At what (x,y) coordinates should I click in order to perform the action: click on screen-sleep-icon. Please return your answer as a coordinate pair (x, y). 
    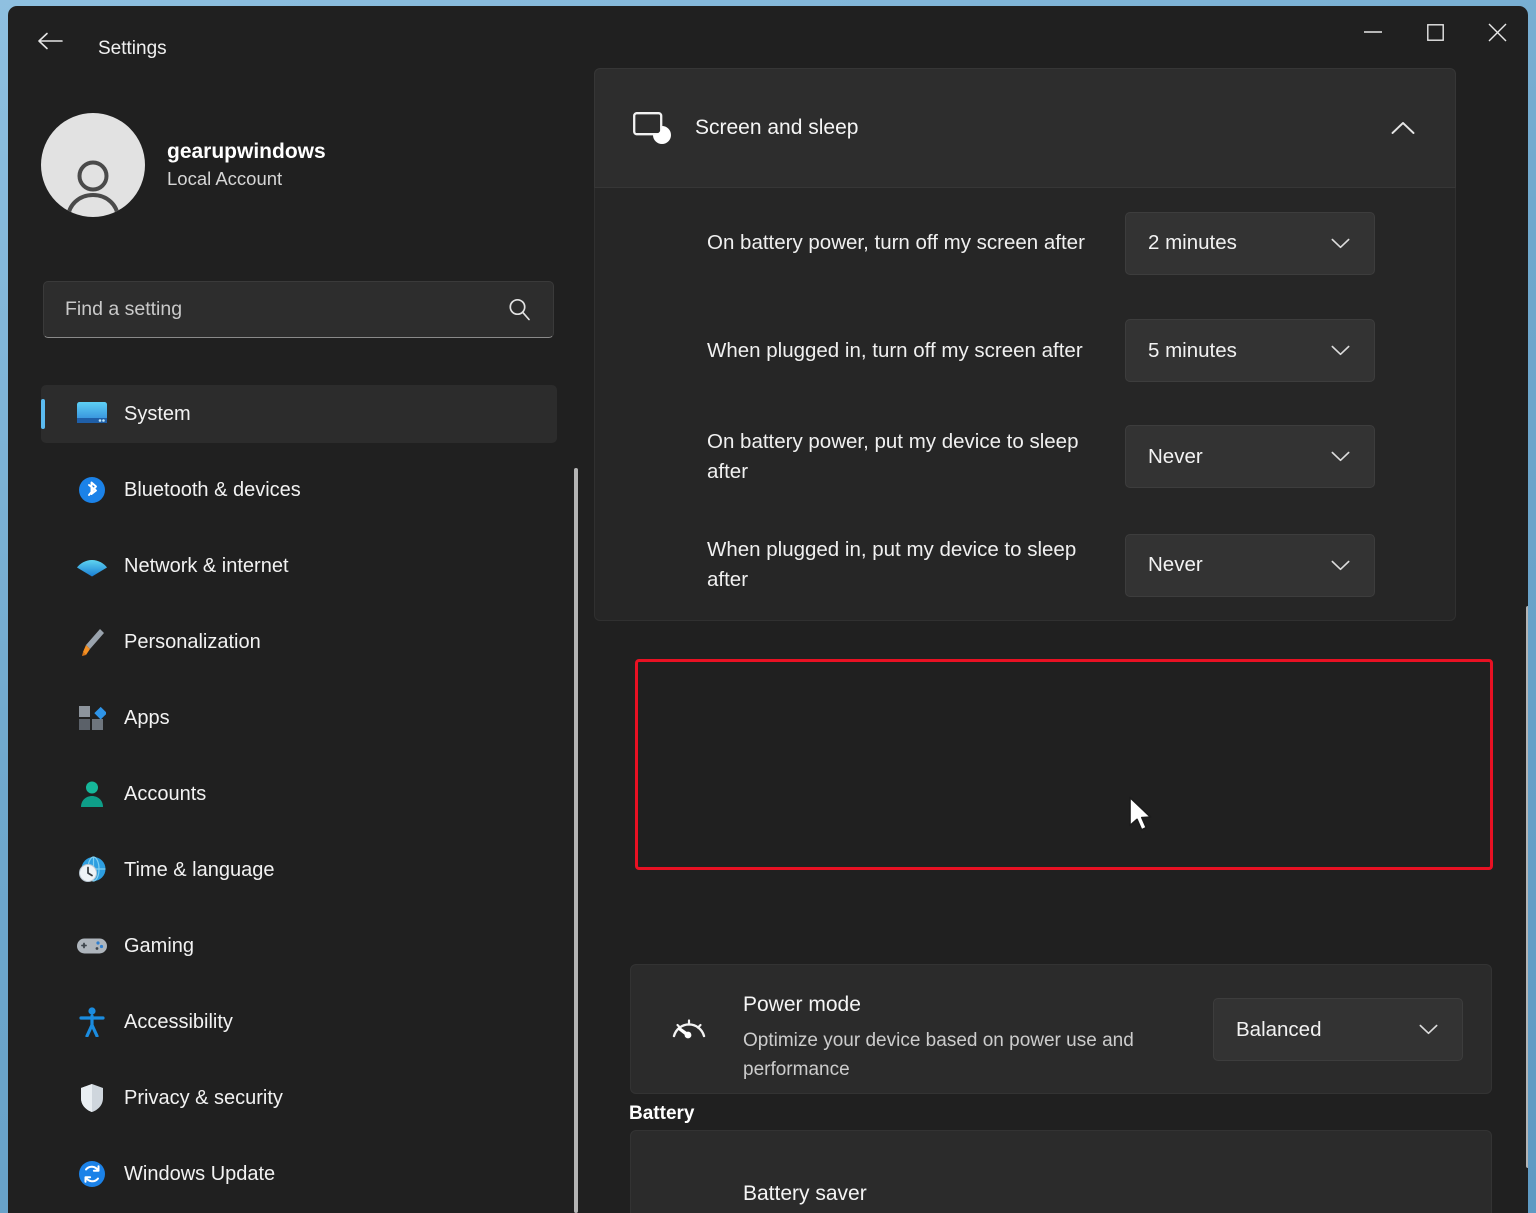
    Looking at the image, I should click on (652, 128).